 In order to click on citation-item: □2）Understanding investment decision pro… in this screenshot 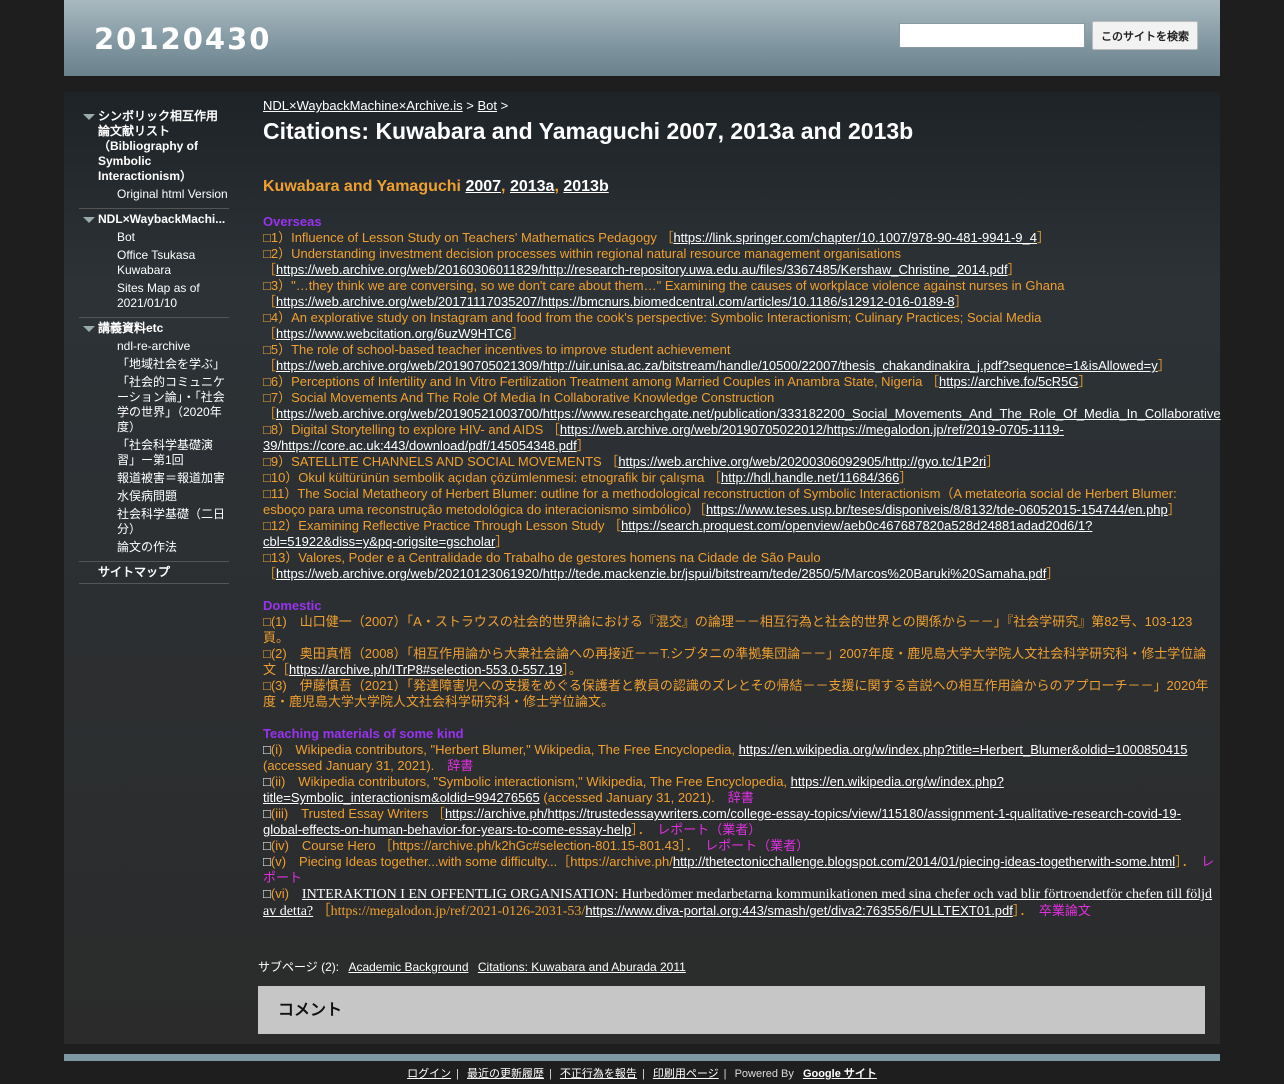, I will do `click(740, 262)`.